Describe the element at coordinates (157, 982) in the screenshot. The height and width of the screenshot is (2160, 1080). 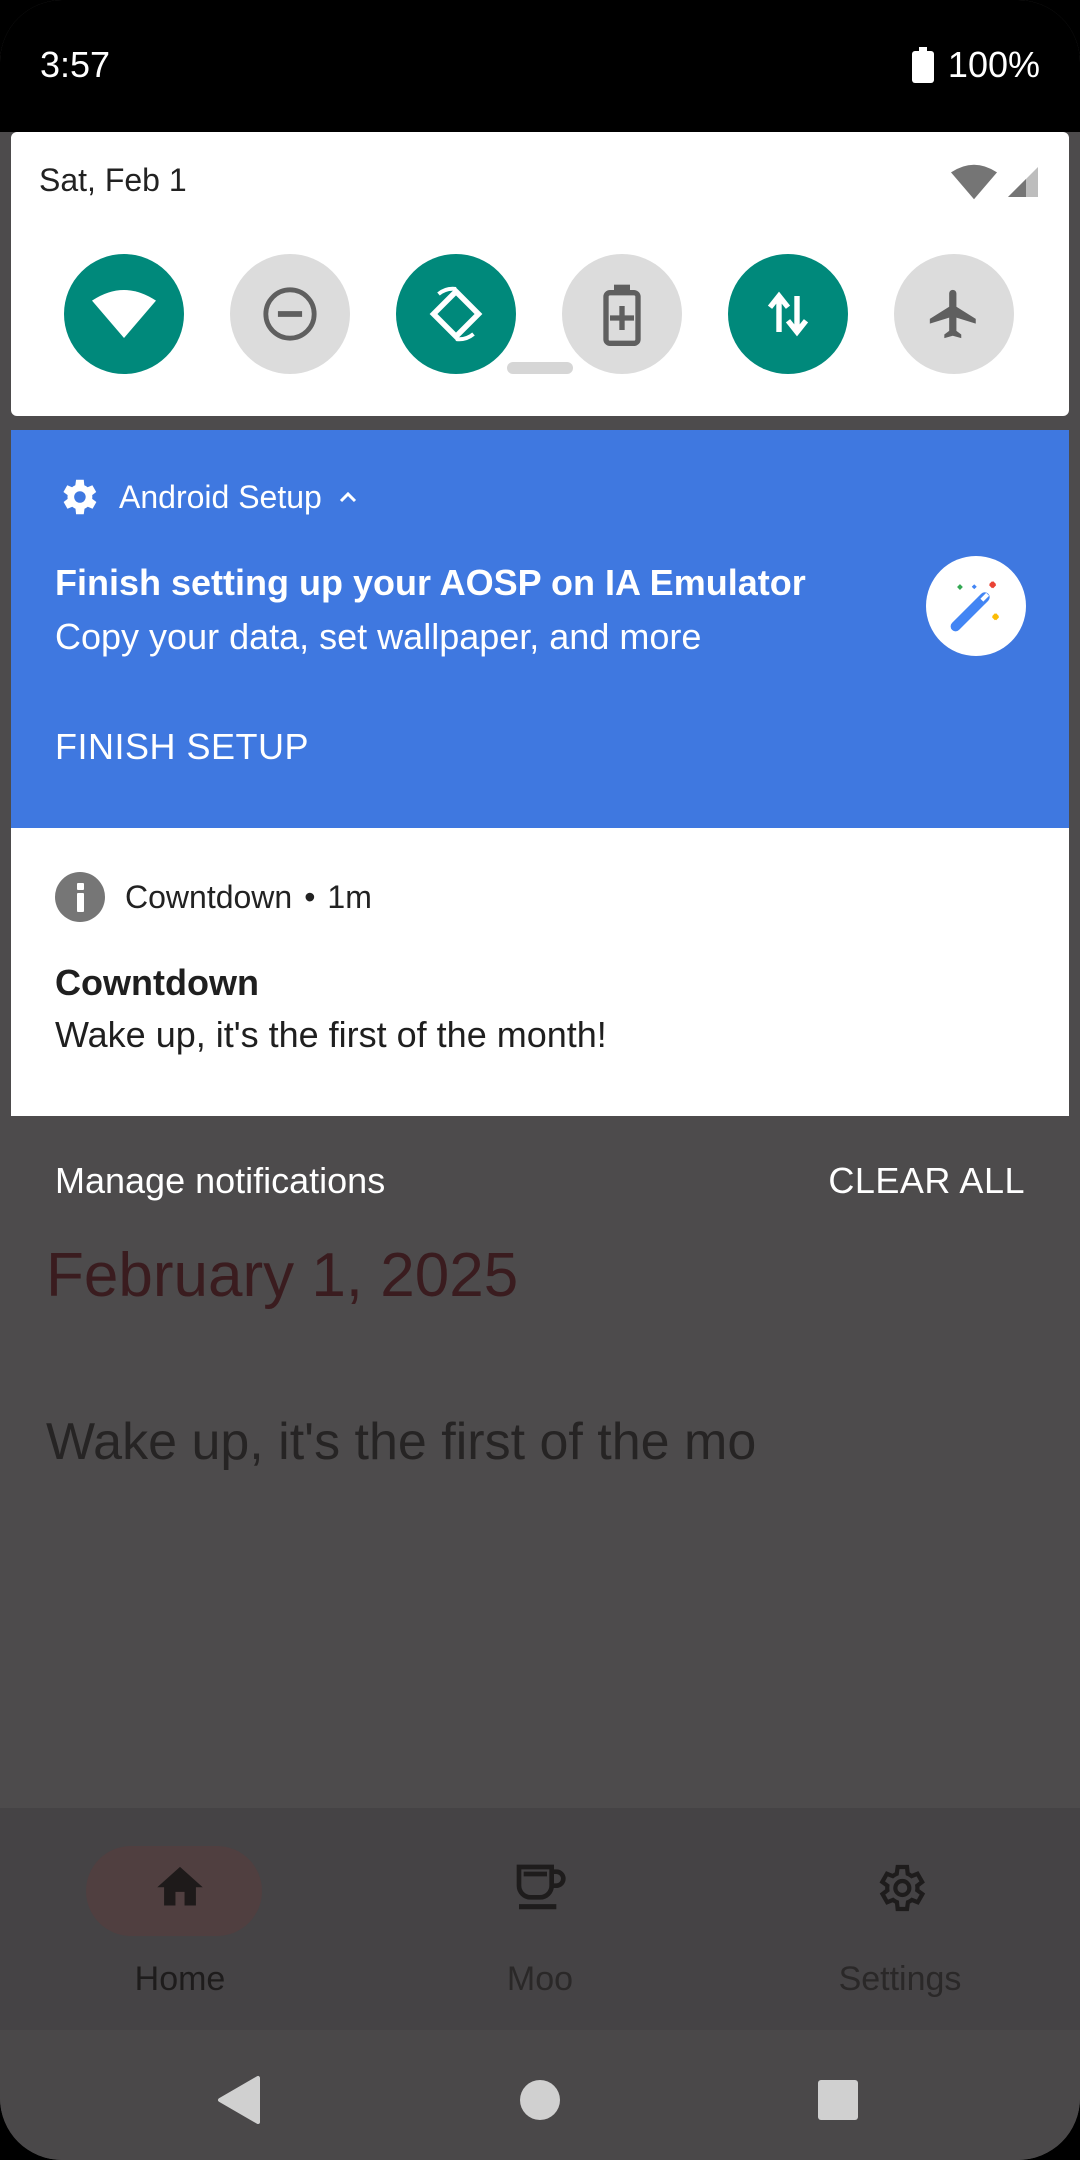
I see `notification-title: Cowntdown` at that location.